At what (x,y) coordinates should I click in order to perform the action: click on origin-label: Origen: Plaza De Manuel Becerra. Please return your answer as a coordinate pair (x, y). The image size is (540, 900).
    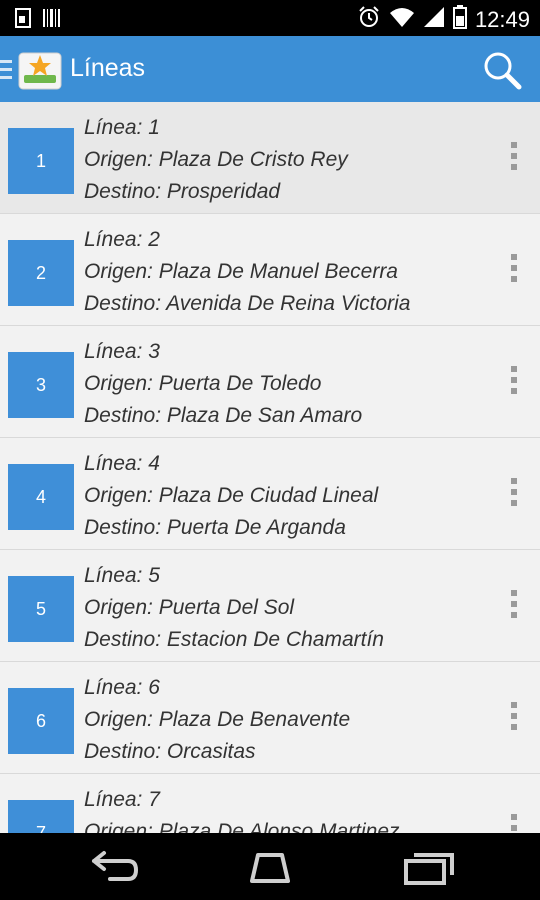
    Looking at the image, I should click on (241, 271).